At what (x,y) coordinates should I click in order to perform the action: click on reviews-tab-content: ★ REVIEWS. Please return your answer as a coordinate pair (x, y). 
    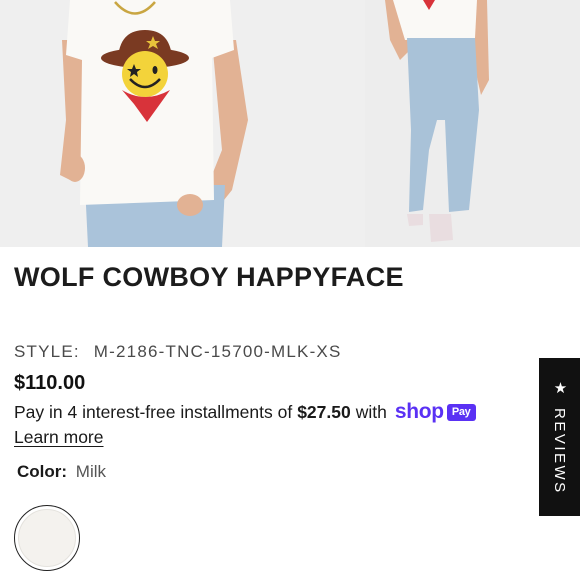
    Looking at the image, I should click on (560, 436).